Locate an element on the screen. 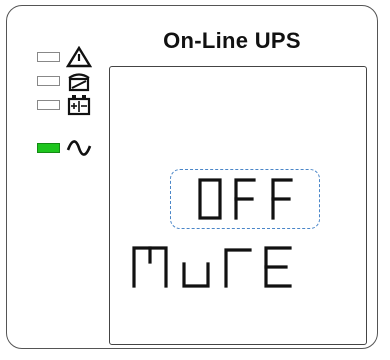 The width and height of the screenshot is (390, 360). panel-title: On-Line UPS is located at coordinates (232, 40).